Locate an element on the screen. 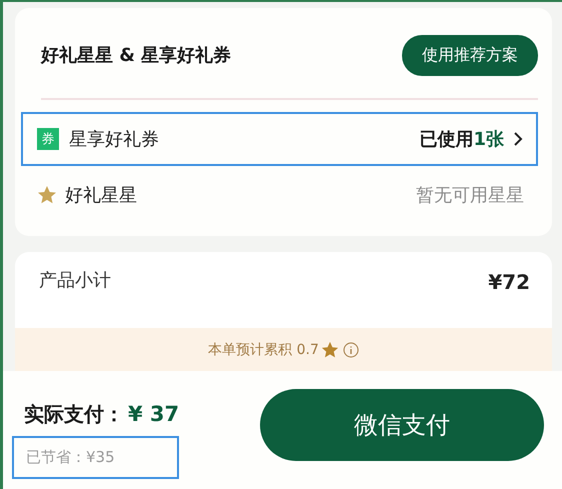 This screenshot has width=562, height=489. info-icon is located at coordinates (350, 350).